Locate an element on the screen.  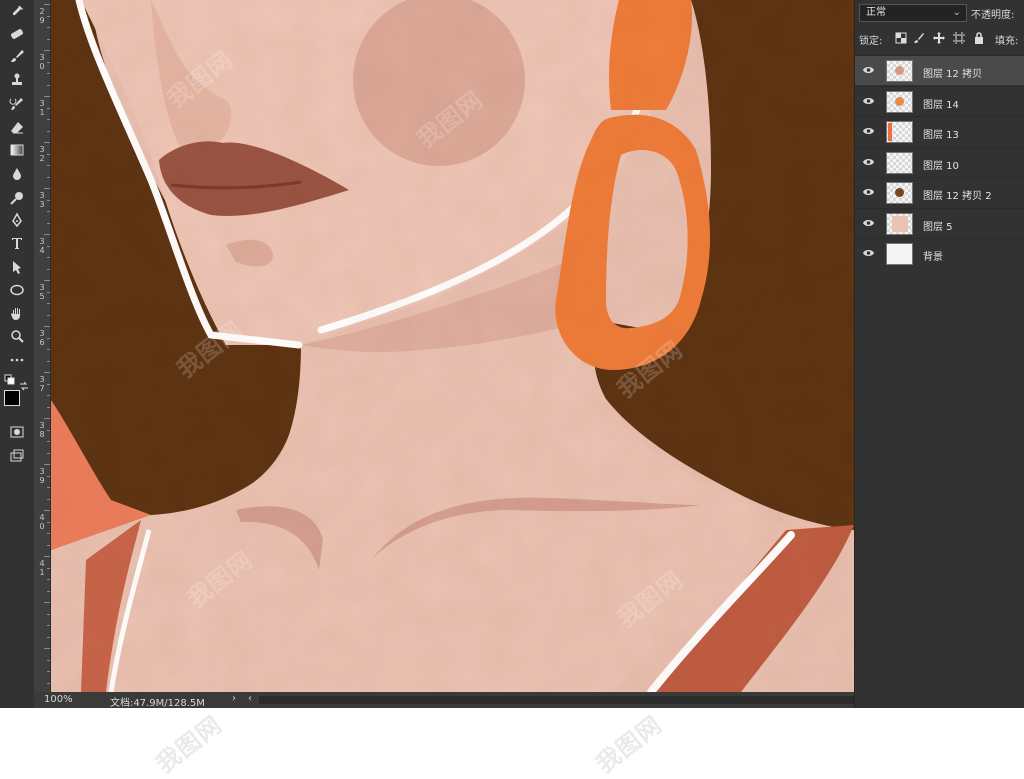
pen-icon is located at coordinates (17, 220).